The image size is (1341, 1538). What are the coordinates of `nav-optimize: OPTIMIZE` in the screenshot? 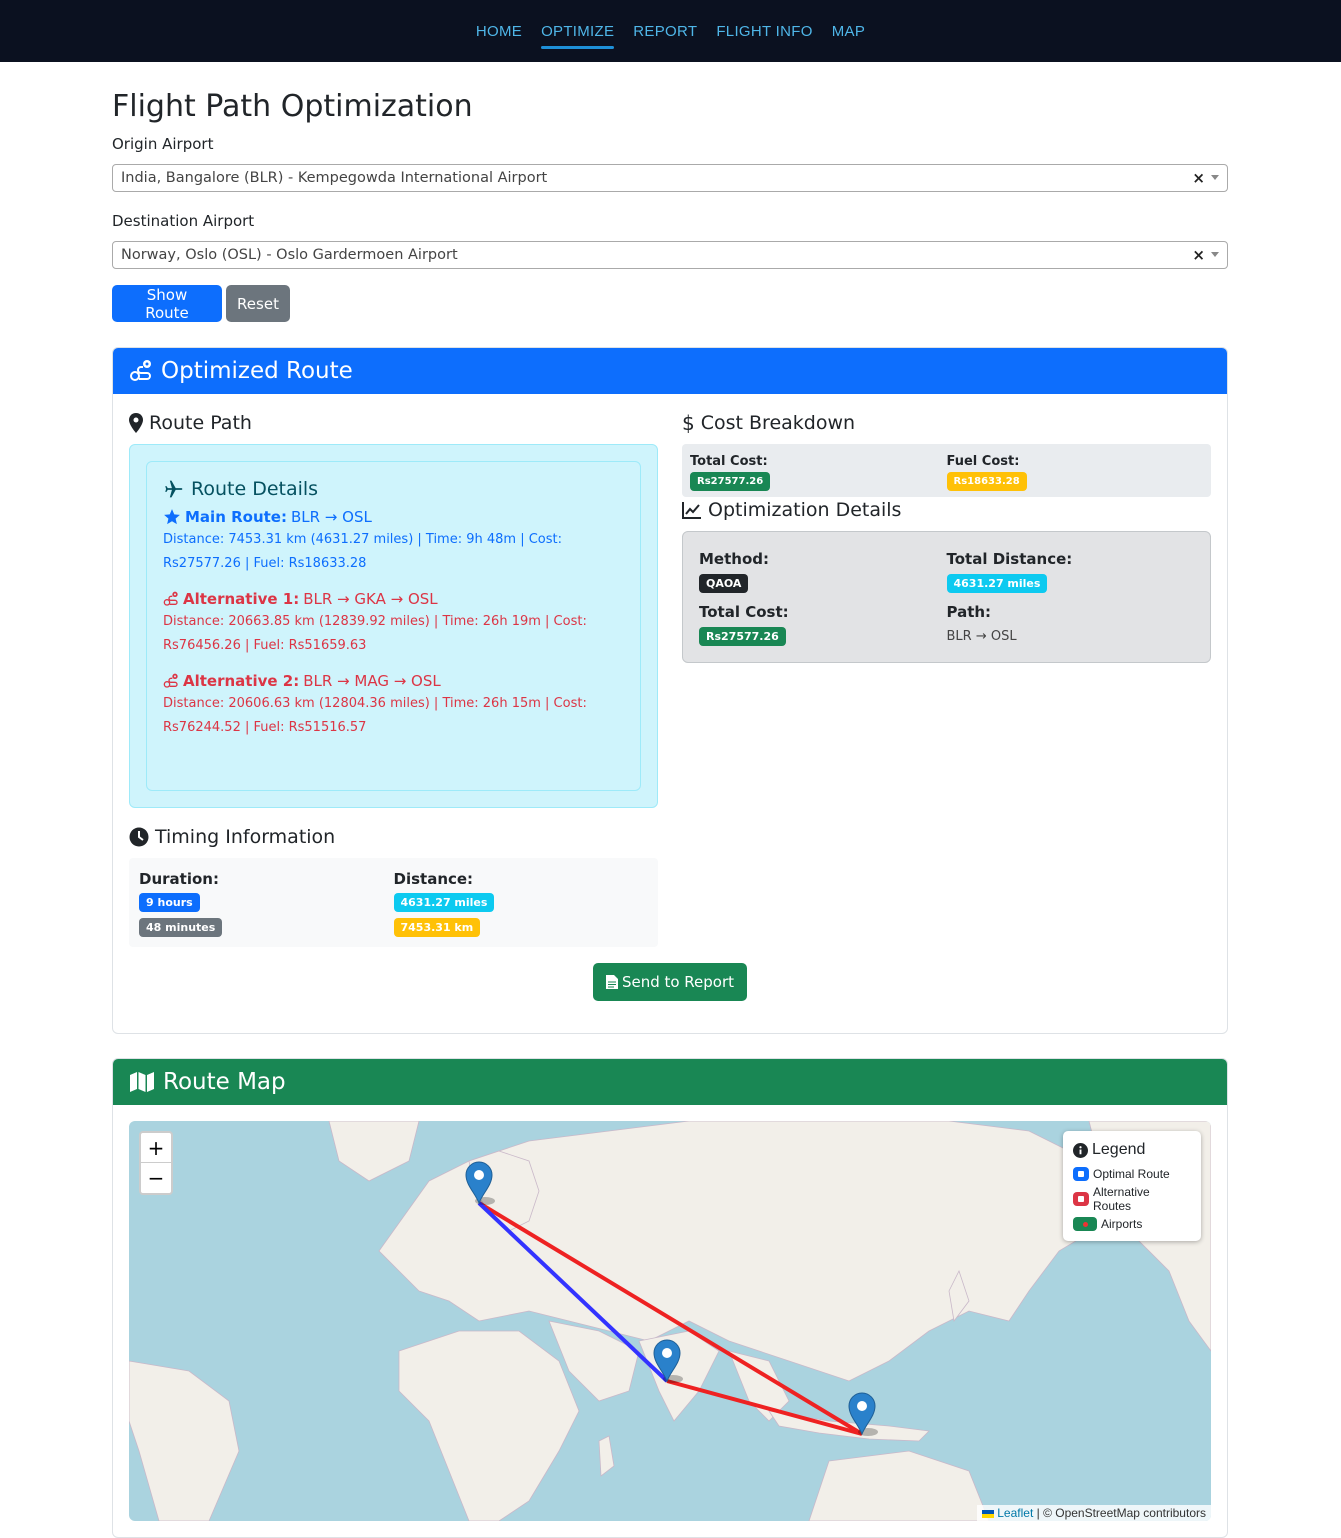 It's located at (578, 34).